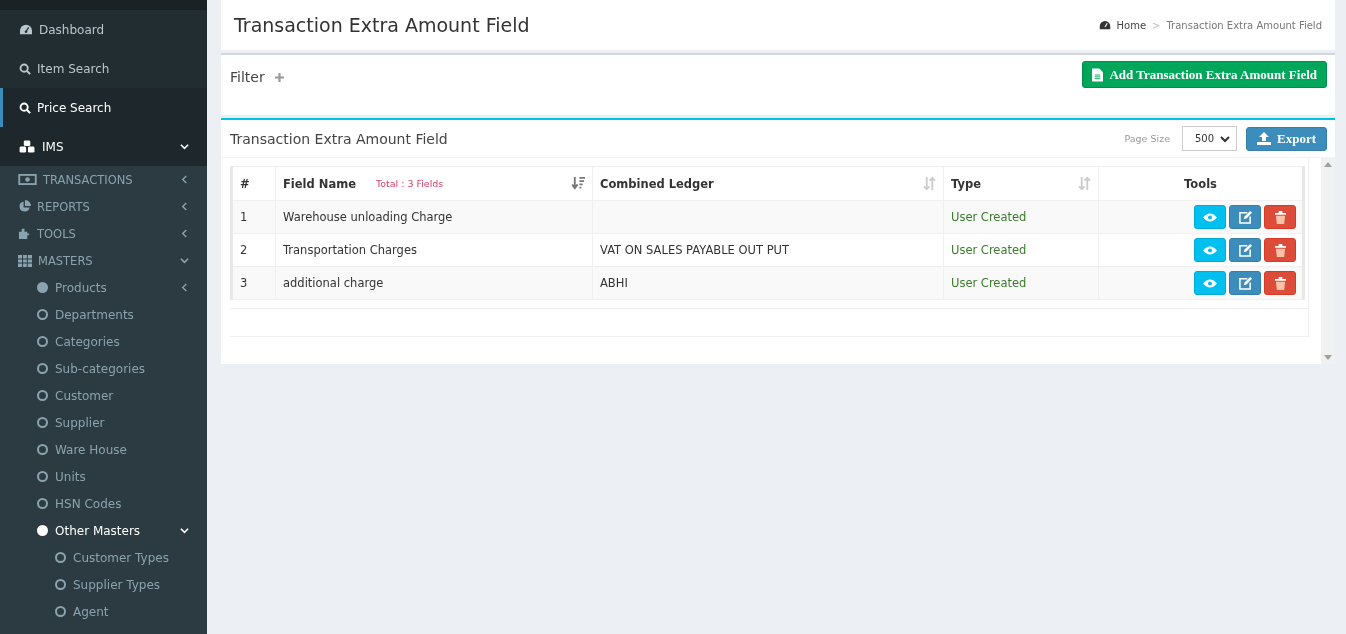 The height and width of the screenshot is (634, 1346). I want to click on table-cell: Transportation Charges, so click(434, 250).